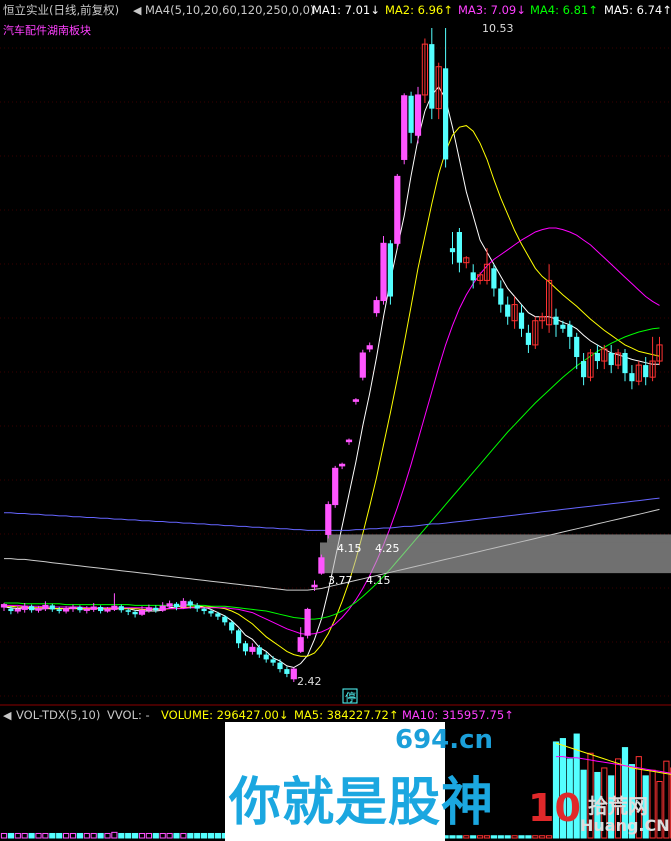 The image size is (671, 841). Describe the element at coordinates (137, 10) in the screenshot. I see `ma-chevron-icon: ◀` at that location.